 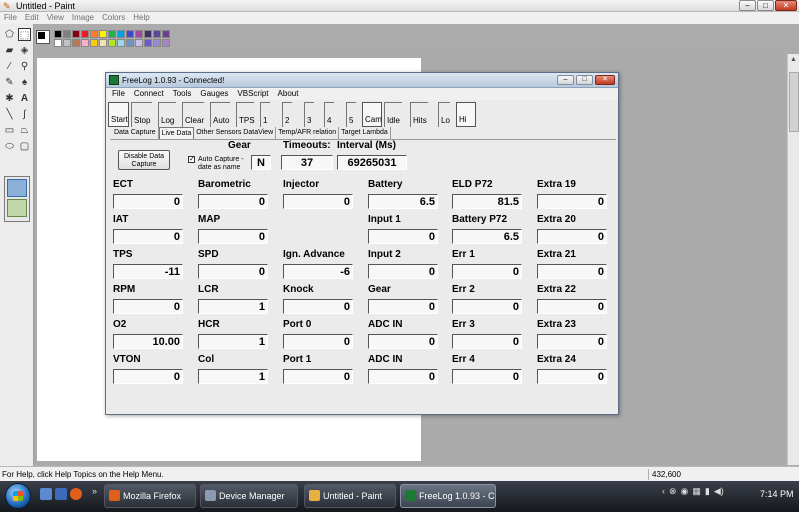 What do you see at coordinates (144, 160) in the screenshot?
I see `disable-data-capture-button: Disable Data Capture` at bounding box center [144, 160].